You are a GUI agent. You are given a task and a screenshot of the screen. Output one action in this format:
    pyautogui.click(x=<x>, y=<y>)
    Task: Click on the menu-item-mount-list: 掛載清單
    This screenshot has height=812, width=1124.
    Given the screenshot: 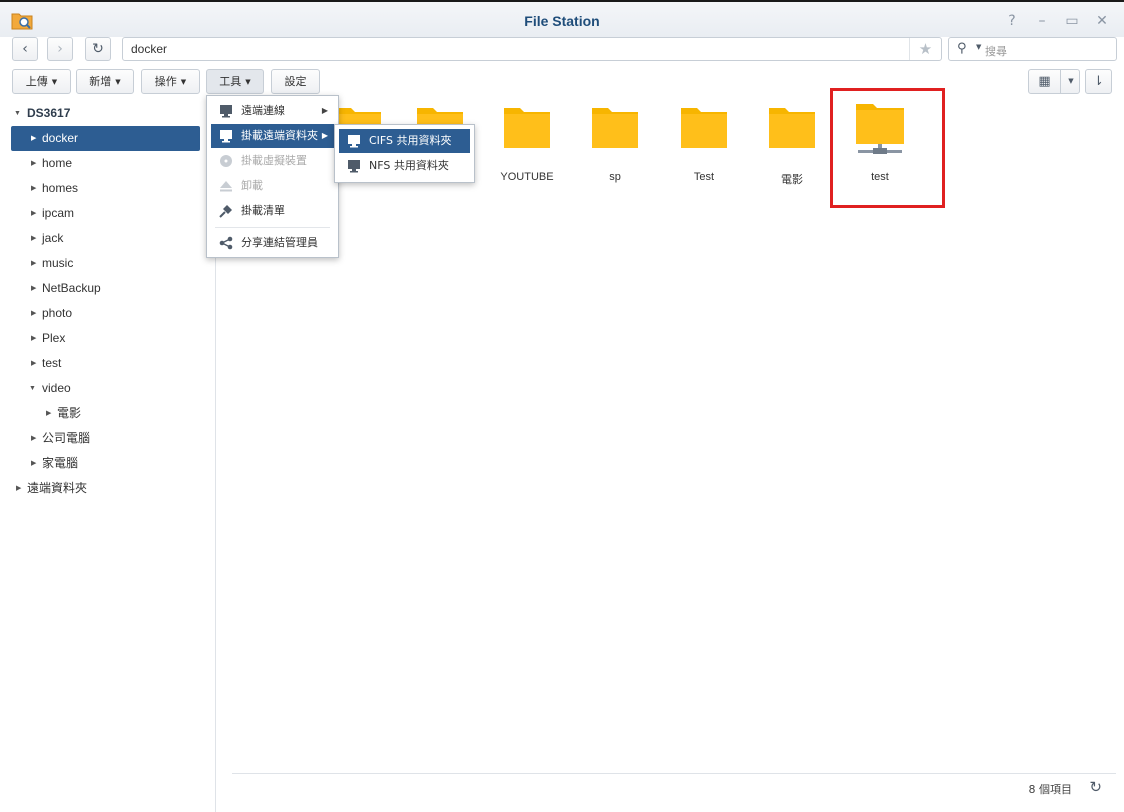 What is the action you would take?
    pyautogui.click(x=272, y=211)
    